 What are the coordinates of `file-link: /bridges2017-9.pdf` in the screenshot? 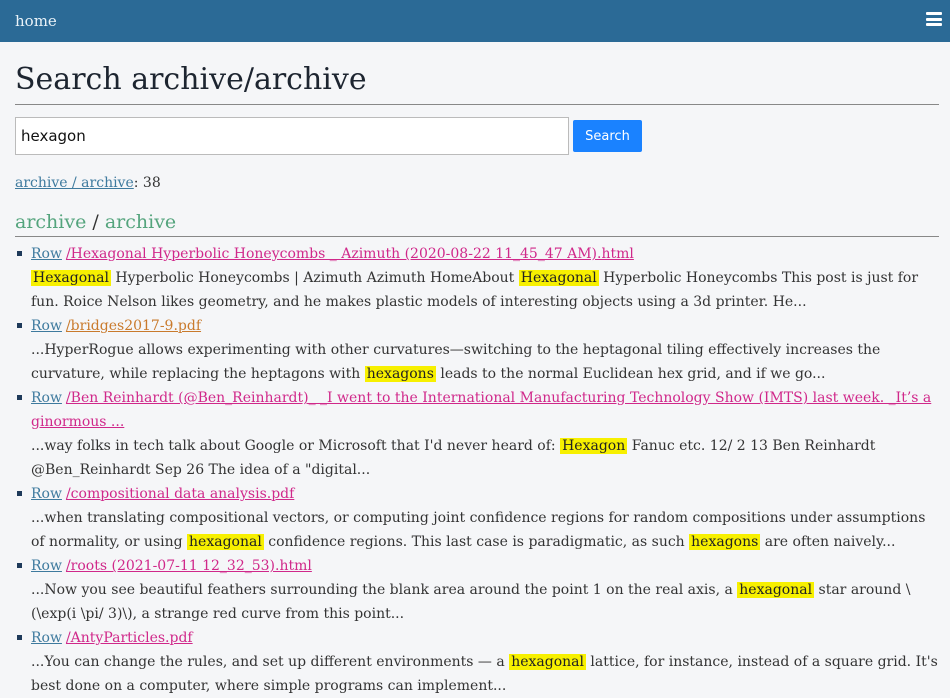 It's located at (133, 326).